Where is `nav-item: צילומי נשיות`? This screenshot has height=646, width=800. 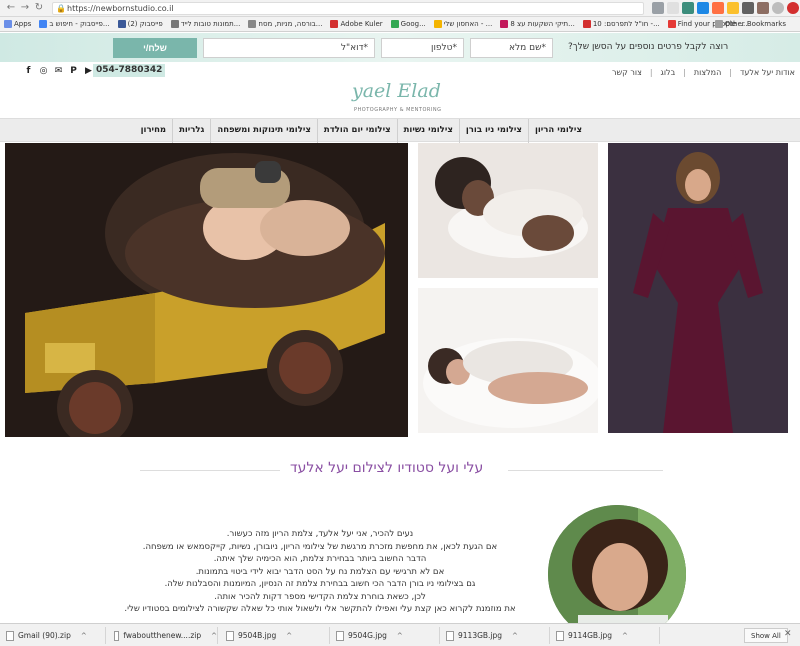 nav-item: צילומי נשיות is located at coordinates (427, 131).